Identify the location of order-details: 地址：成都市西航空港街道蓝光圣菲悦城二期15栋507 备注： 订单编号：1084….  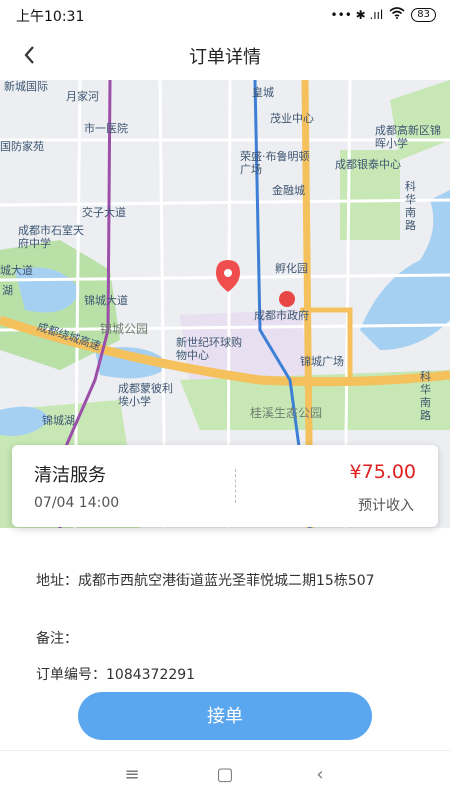
(226, 628).